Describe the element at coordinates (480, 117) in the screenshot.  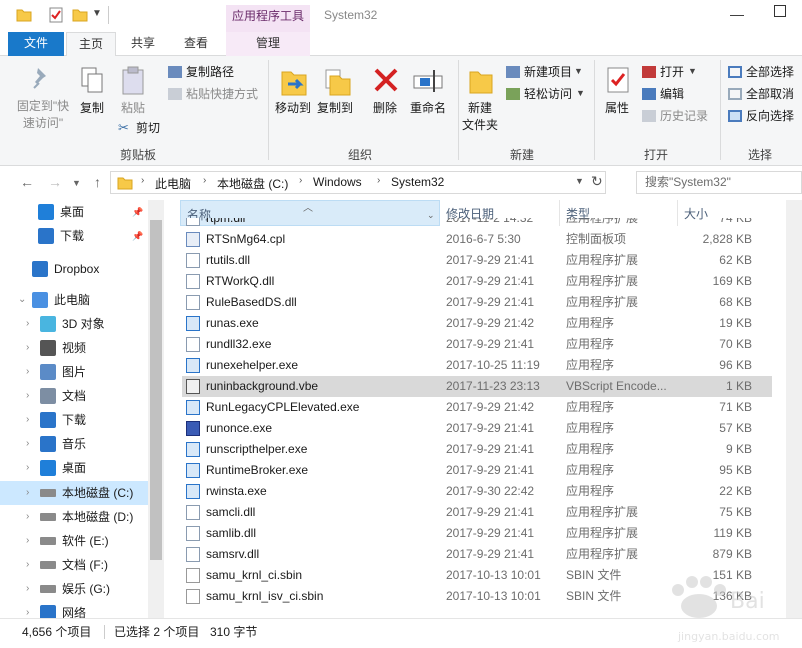
I see `new-folder-button: 新建 文件夹` at that location.